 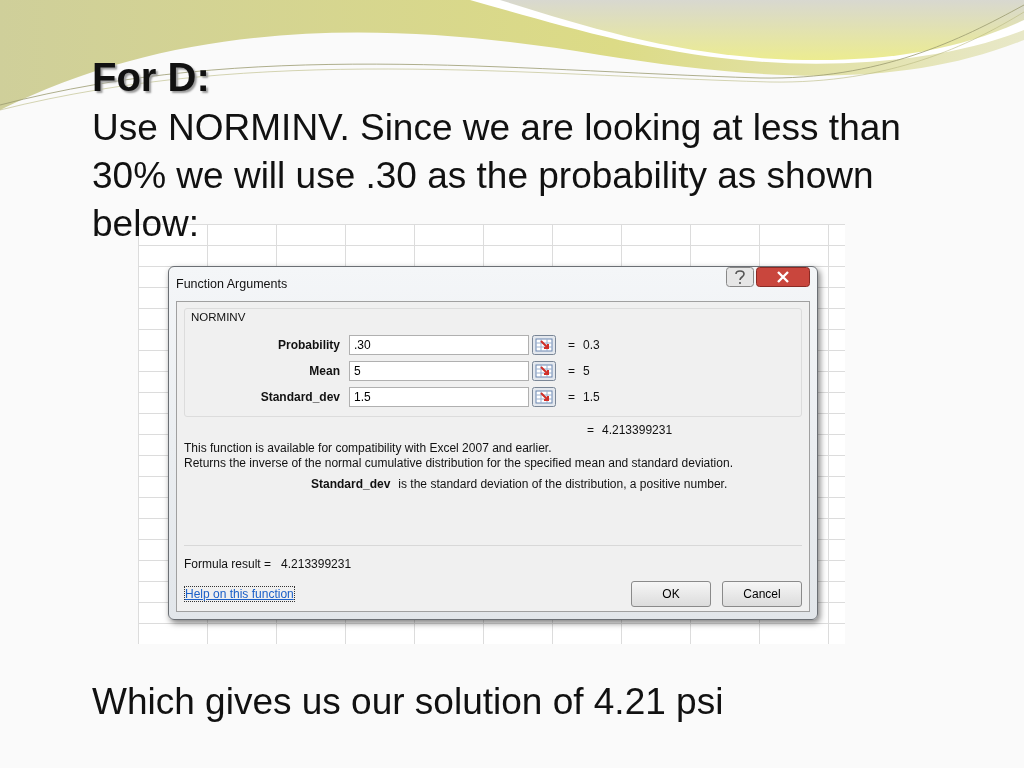 What do you see at coordinates (637, 430) in the screenshot?
I see `function-result: 4.213399231` at bounding box center [637, 430].